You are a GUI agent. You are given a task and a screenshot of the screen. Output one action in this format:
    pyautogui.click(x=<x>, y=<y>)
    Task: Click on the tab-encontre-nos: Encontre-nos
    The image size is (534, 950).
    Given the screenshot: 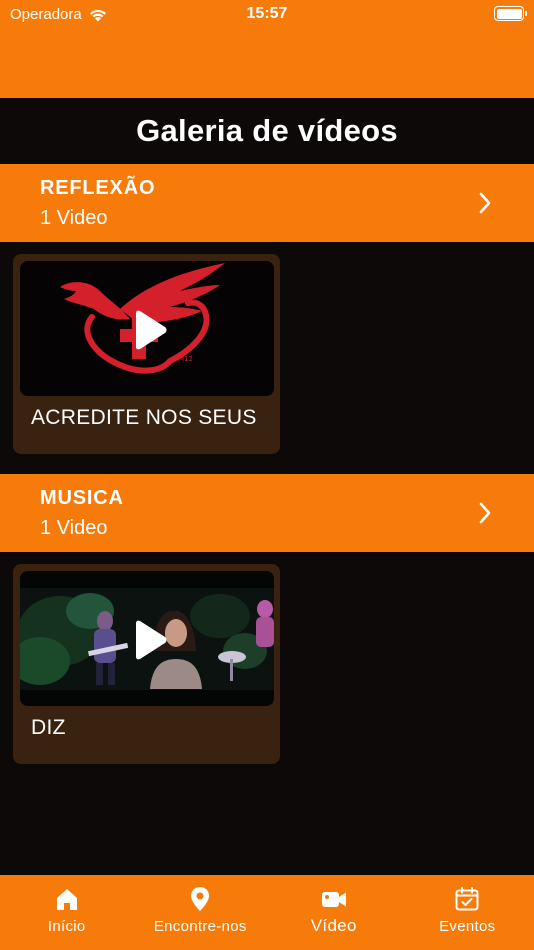 What is the action you would take?
    pyautogui.click(x=201, y=912)
    